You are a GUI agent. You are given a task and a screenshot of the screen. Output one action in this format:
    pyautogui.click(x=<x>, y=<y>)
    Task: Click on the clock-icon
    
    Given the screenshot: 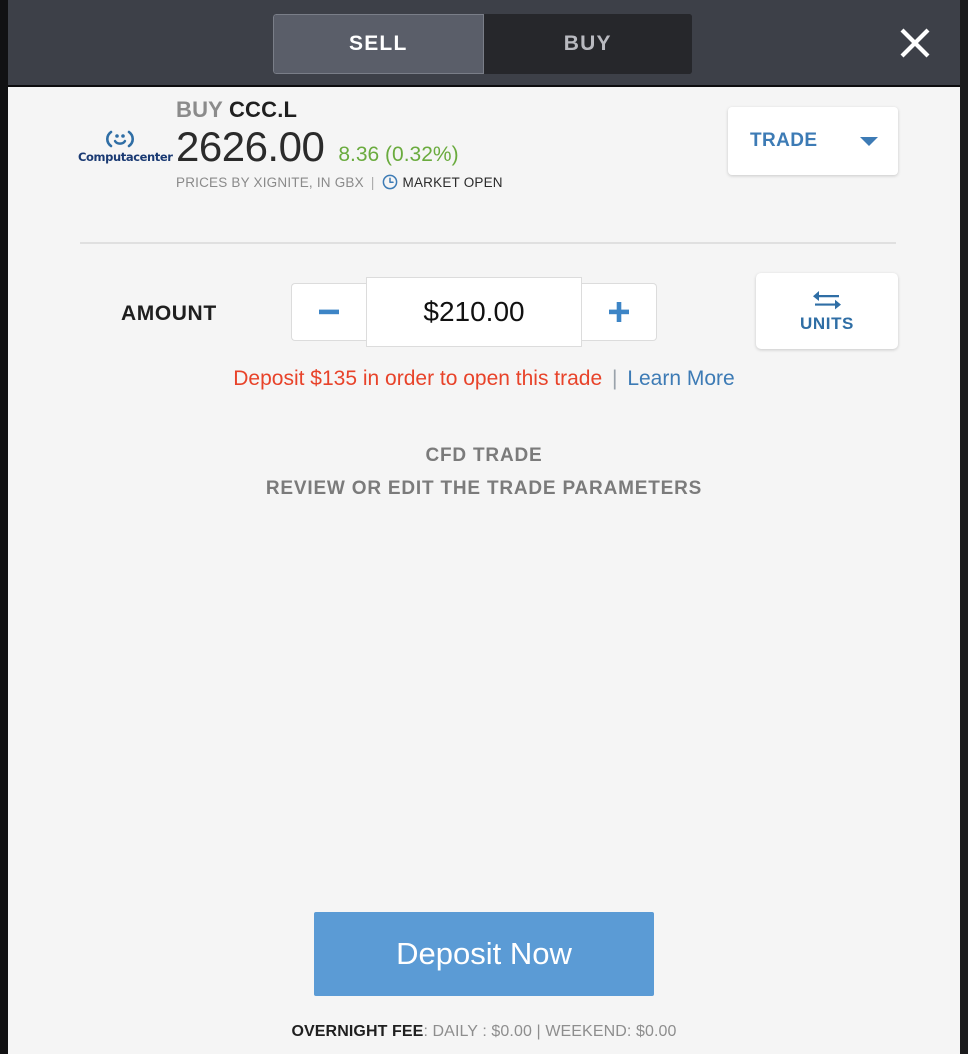 What is the action you would take?
    pyautogui.click(x=389, y=182)
    